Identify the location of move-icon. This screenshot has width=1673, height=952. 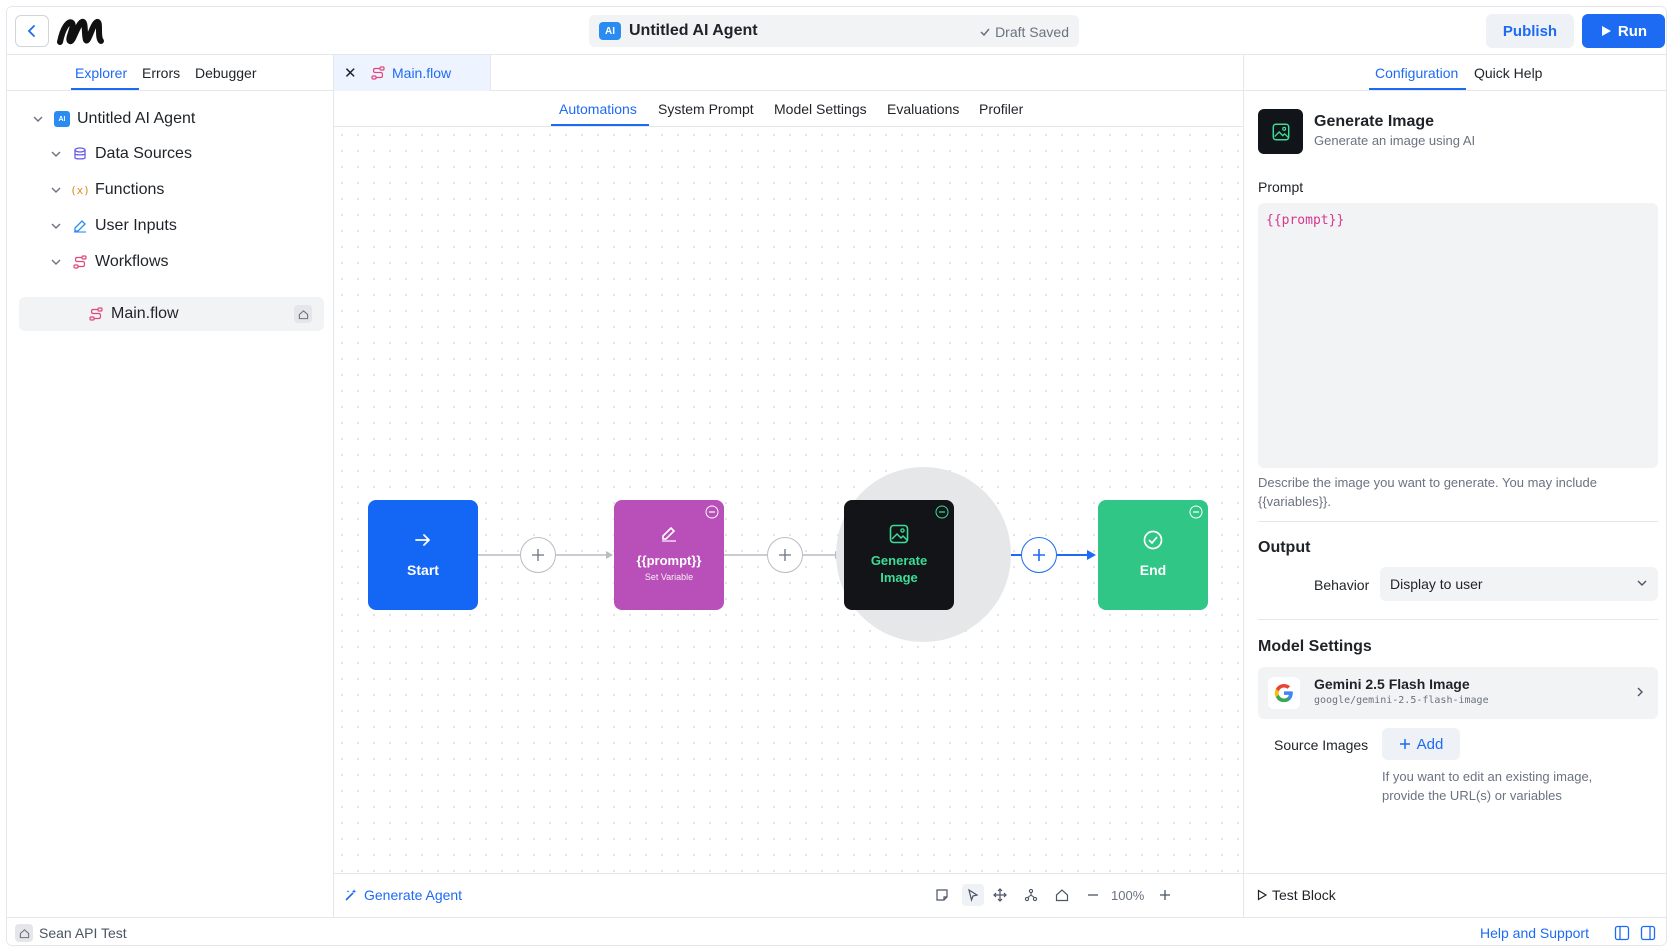
(1000, 895).